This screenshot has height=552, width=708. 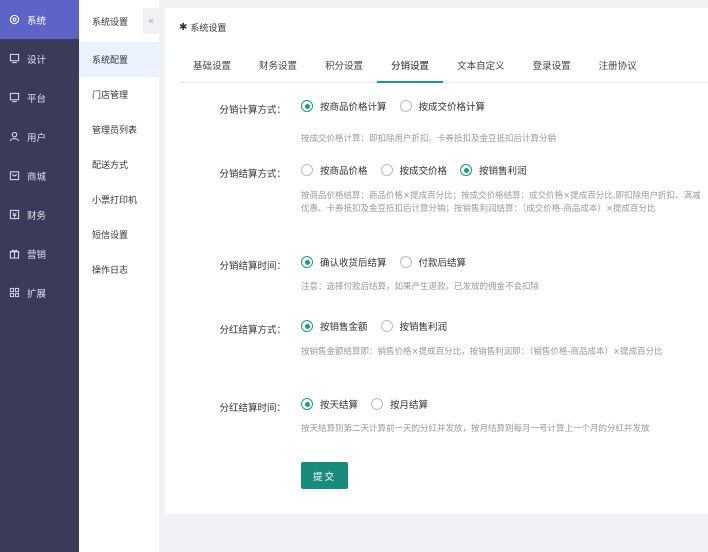 What do you see at coordinates (344, 327) in the screenshot?
I see `radio-label: 按销售金额` at bounding box center [344, 327].